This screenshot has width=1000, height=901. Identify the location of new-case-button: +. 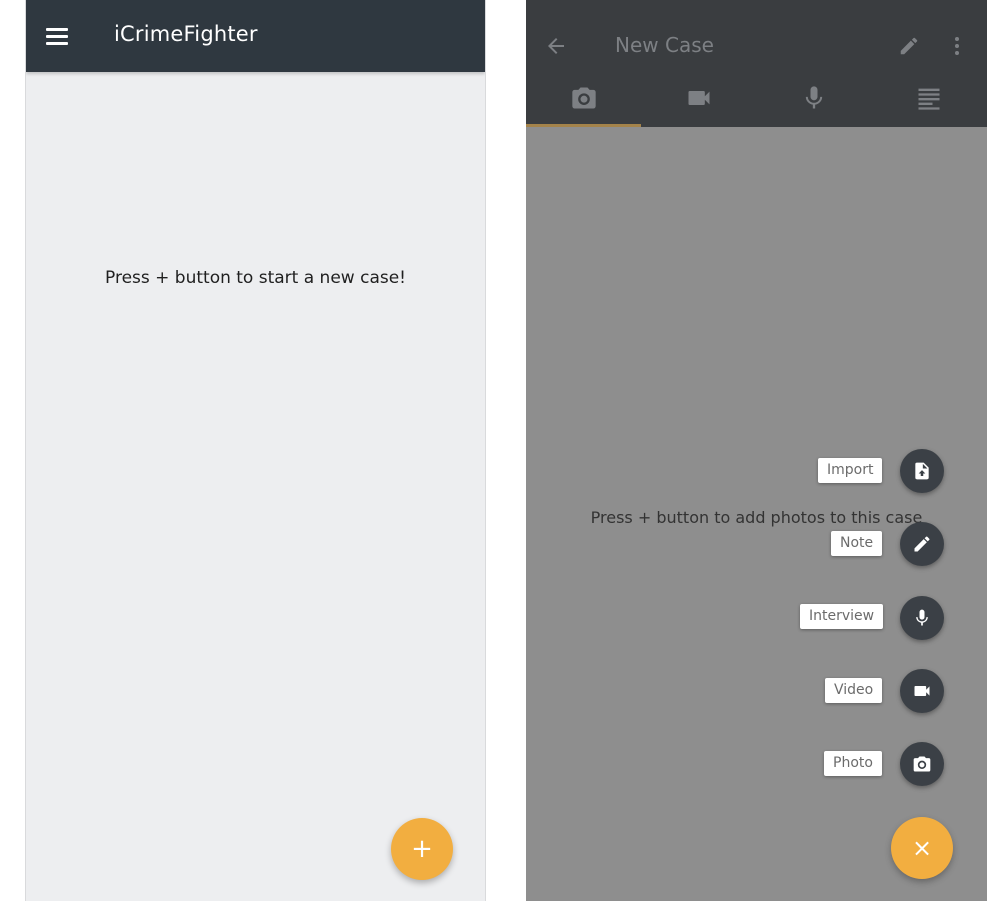
(422, 849).